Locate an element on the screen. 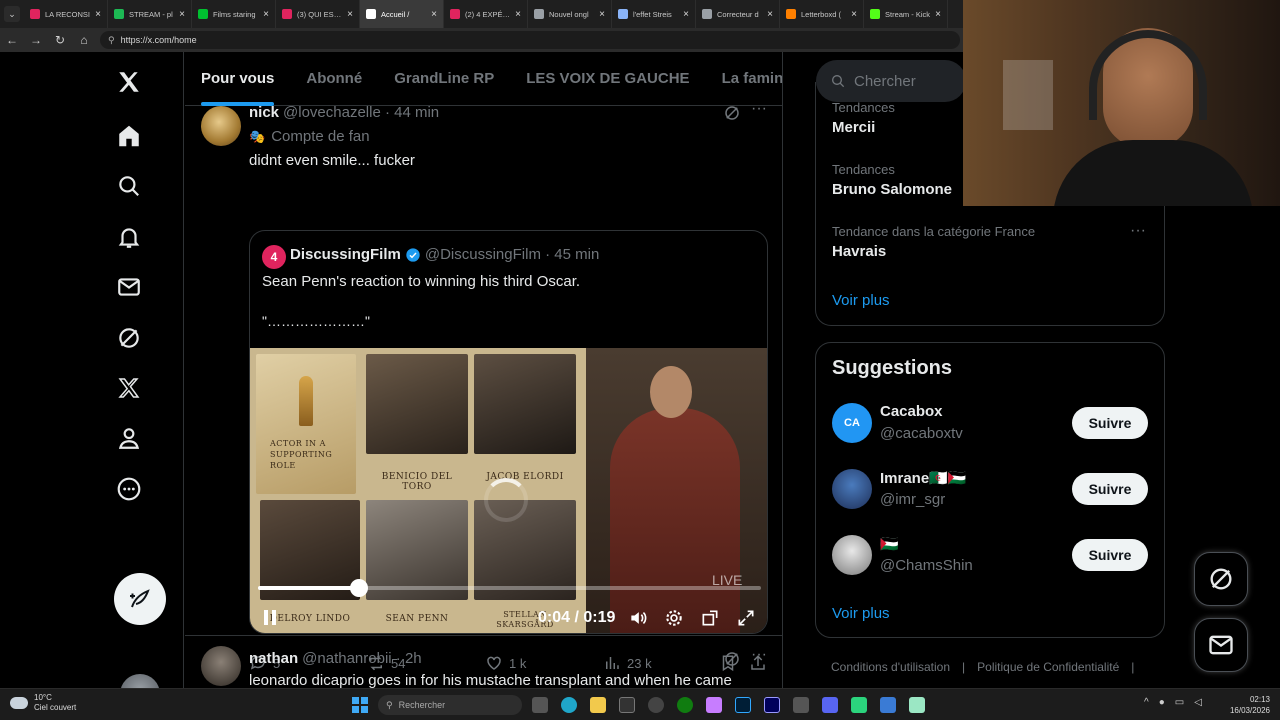 This screenshot has width=1280, height=720. site-info-icon: ⚲ is located at coordinates (111, 40).